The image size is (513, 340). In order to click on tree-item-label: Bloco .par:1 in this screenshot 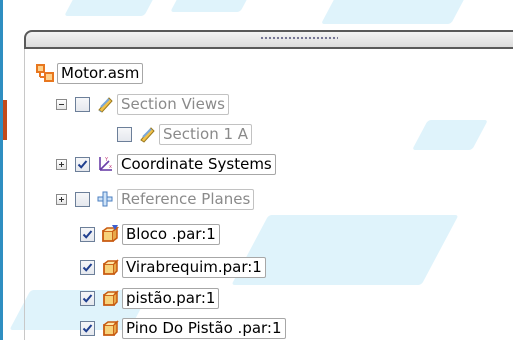, I will do `click(171, 234)`.